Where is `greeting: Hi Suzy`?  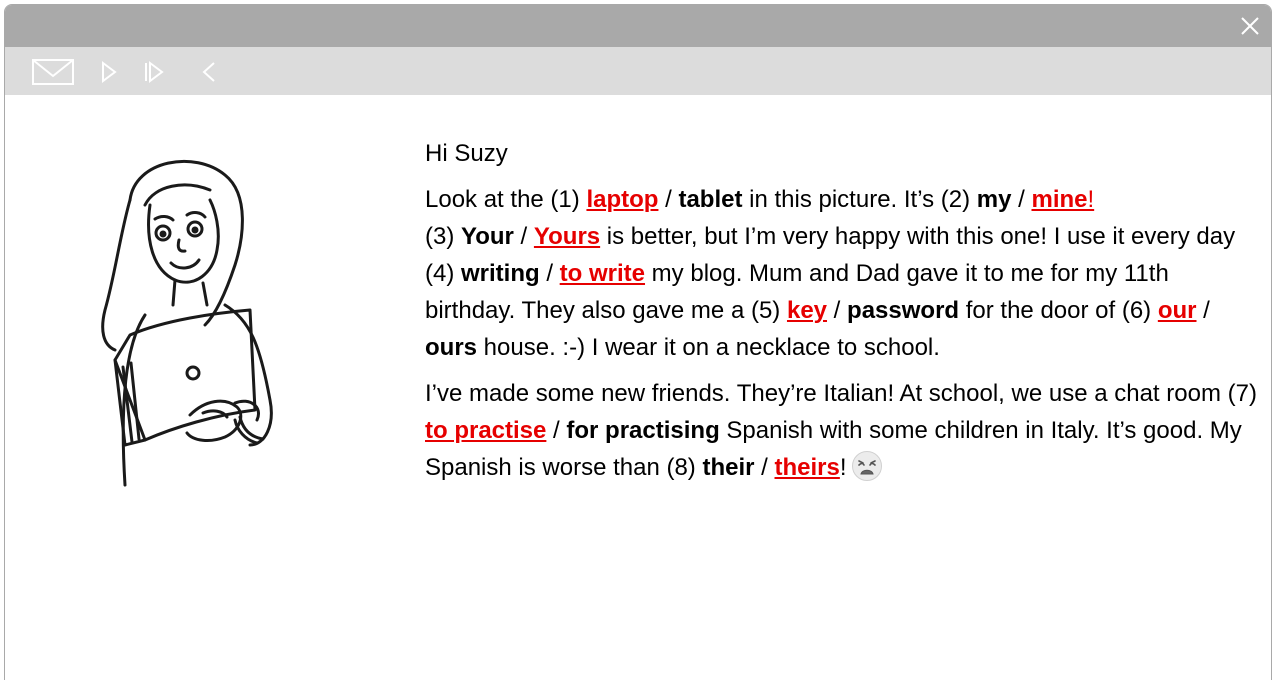 greeting: Hi Suzy is located at coordinates (466, 153).